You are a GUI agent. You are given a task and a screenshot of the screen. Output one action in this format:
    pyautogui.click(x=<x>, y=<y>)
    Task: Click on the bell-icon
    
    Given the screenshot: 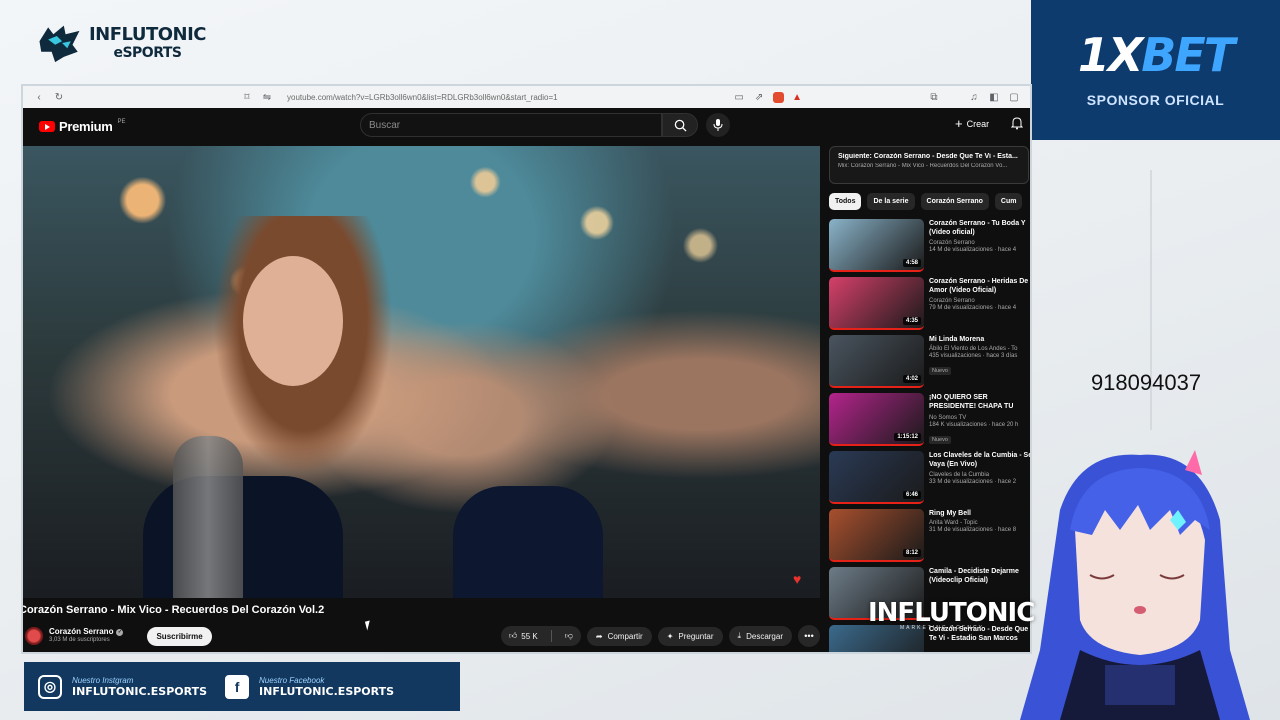 What is the action you would take?
    pyautogui.click(x=1017, y=123)
    